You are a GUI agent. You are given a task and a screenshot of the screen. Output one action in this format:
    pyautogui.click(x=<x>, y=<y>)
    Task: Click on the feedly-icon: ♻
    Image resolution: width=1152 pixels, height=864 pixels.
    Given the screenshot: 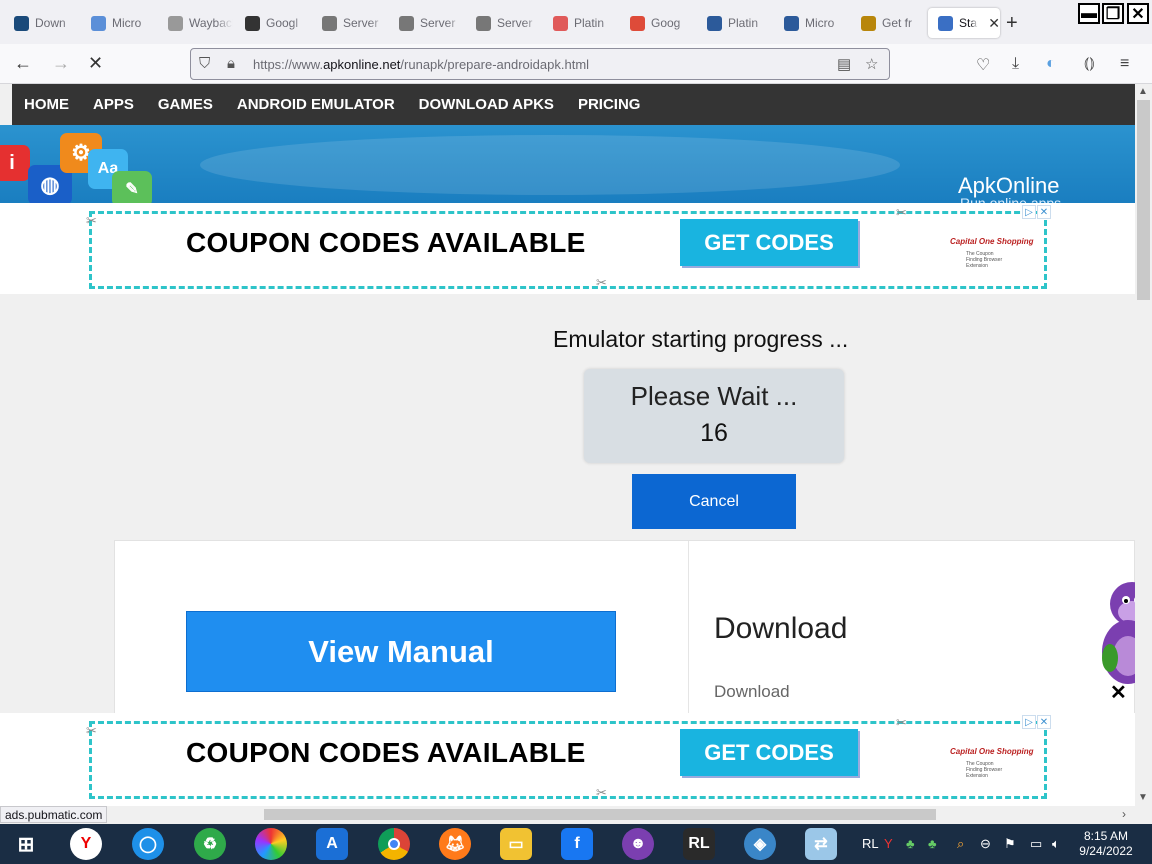 What is the action you would take?
    pyautogui.click(x=210, y=844)
    